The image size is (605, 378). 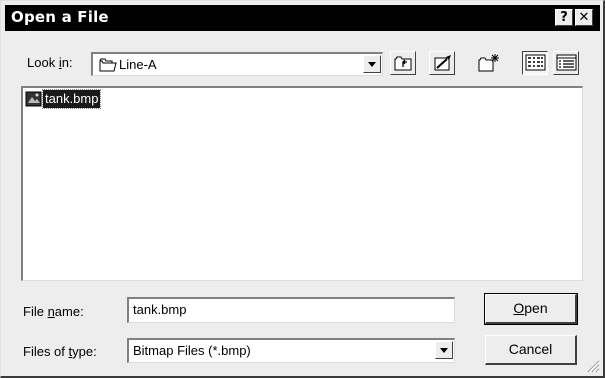 What do you see at coordinates (535, 63) in the screenshot?
I see `list-view-button` at bounding box center [535, 63].